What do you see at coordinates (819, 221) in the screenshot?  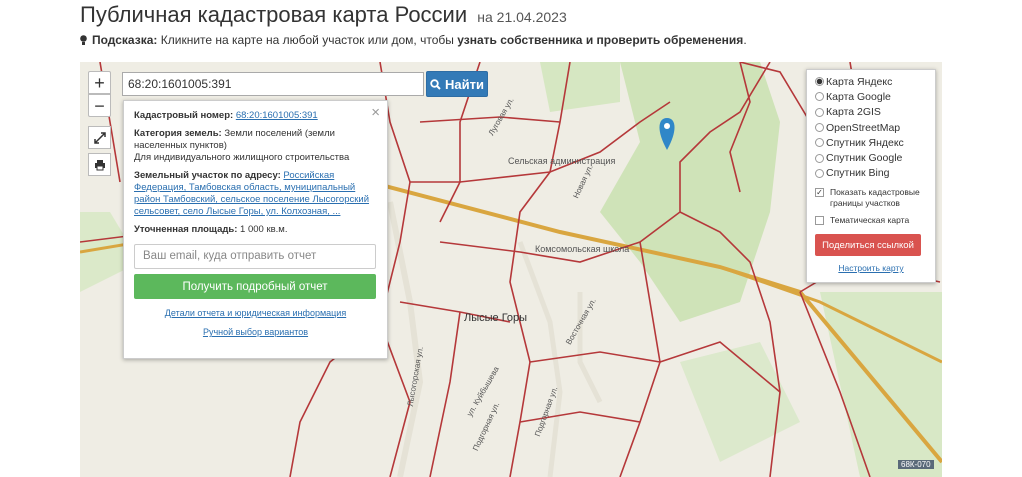 I see `thematic-map-checkbox` at bounding box center [819, 221].